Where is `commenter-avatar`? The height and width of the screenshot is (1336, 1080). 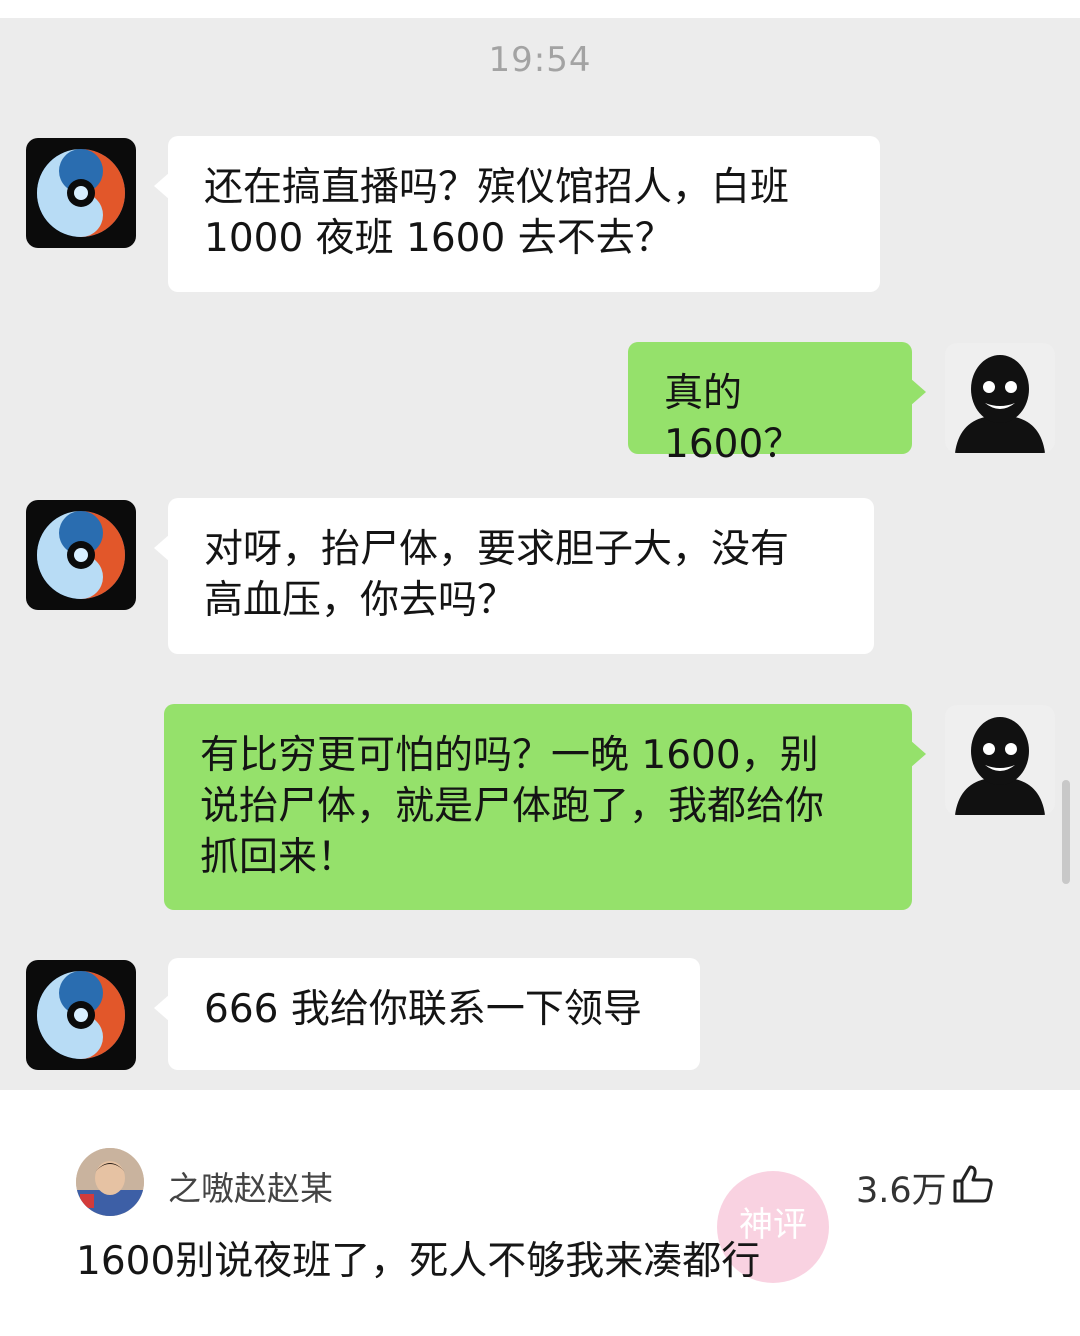
commenter-avatar is located at coordinates (110, 1182).